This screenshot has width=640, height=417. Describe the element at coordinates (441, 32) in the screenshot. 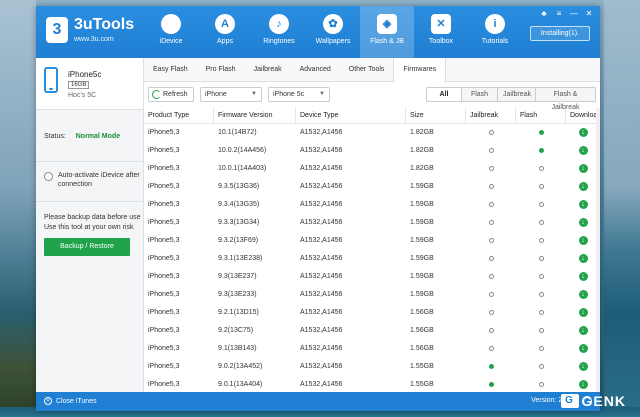

I see `nav-toolbox: ✕ Toolbox` at that location.